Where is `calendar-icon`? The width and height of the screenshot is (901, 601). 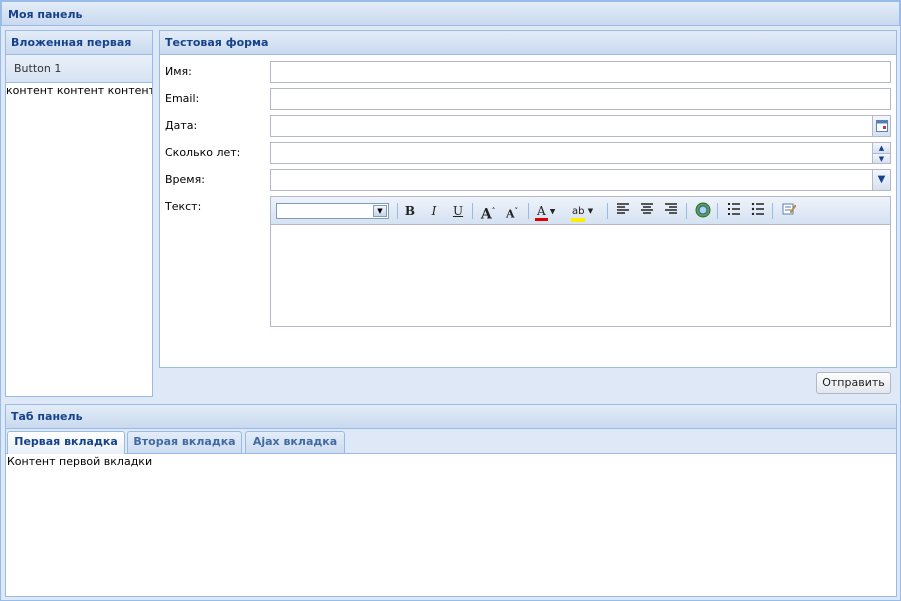
calendar-icon is located at coordinates (881, 126).